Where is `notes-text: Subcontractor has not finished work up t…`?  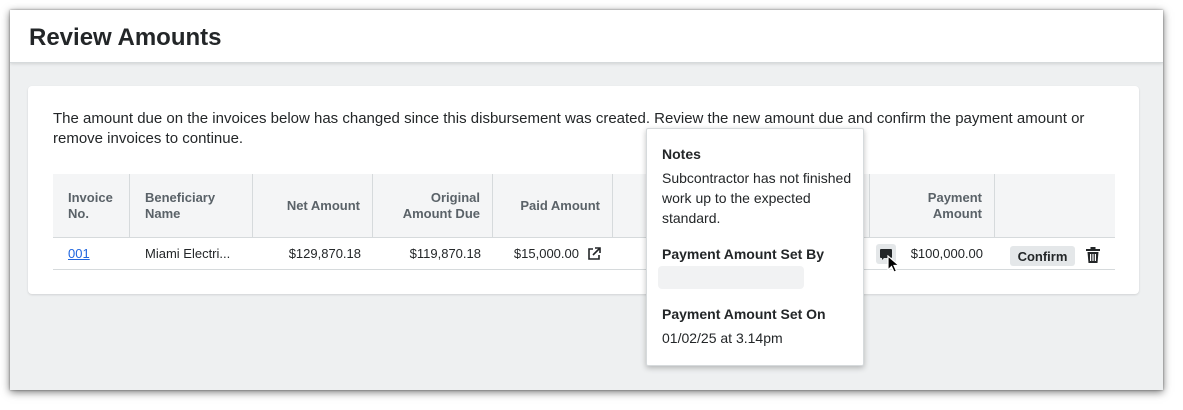
notes-text: Subcontractor has not finished work up t… is located at coordinates (757, 198).